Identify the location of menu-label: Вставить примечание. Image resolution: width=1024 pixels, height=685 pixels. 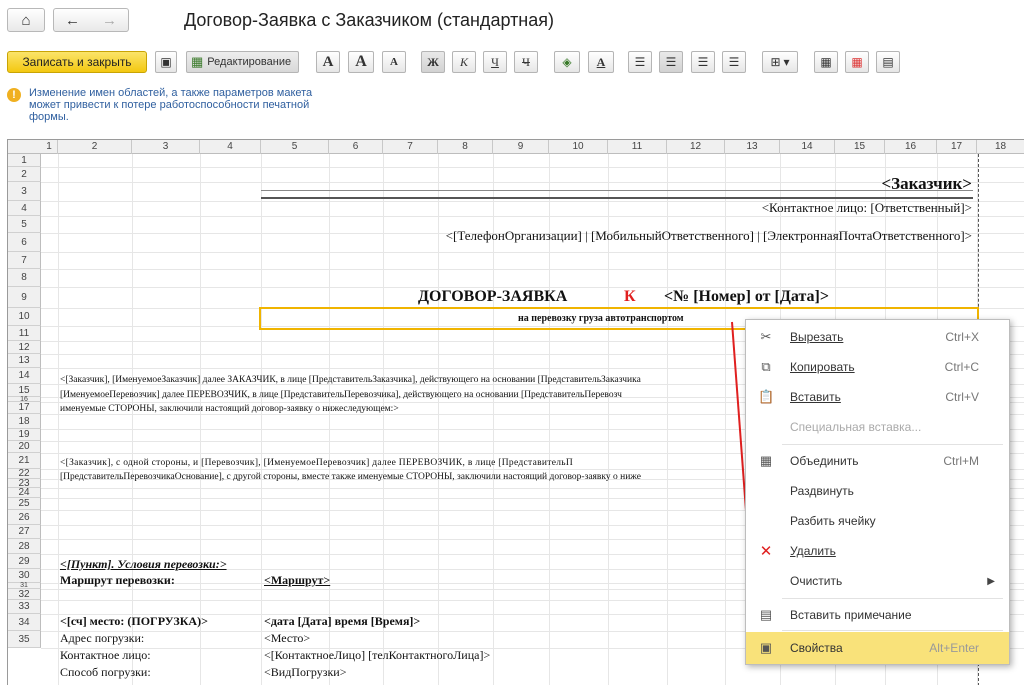
(851, 615).